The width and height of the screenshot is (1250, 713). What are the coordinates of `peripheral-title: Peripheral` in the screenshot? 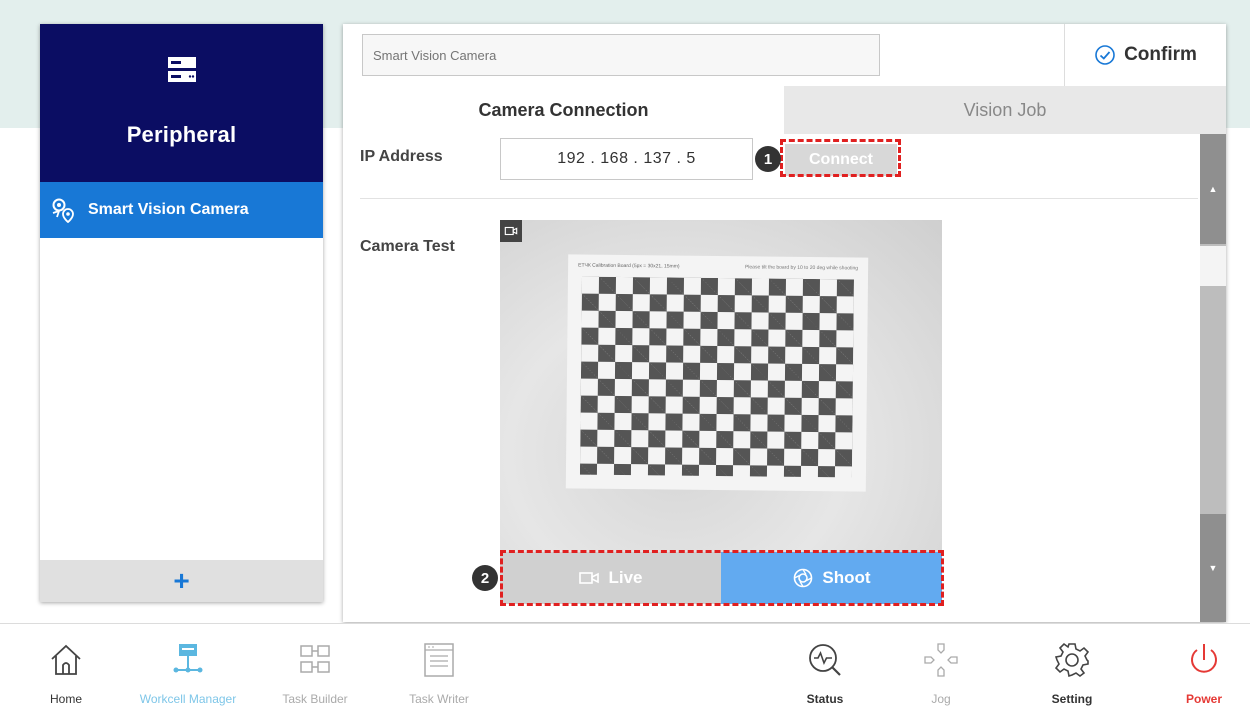 It's located at (181, 134).